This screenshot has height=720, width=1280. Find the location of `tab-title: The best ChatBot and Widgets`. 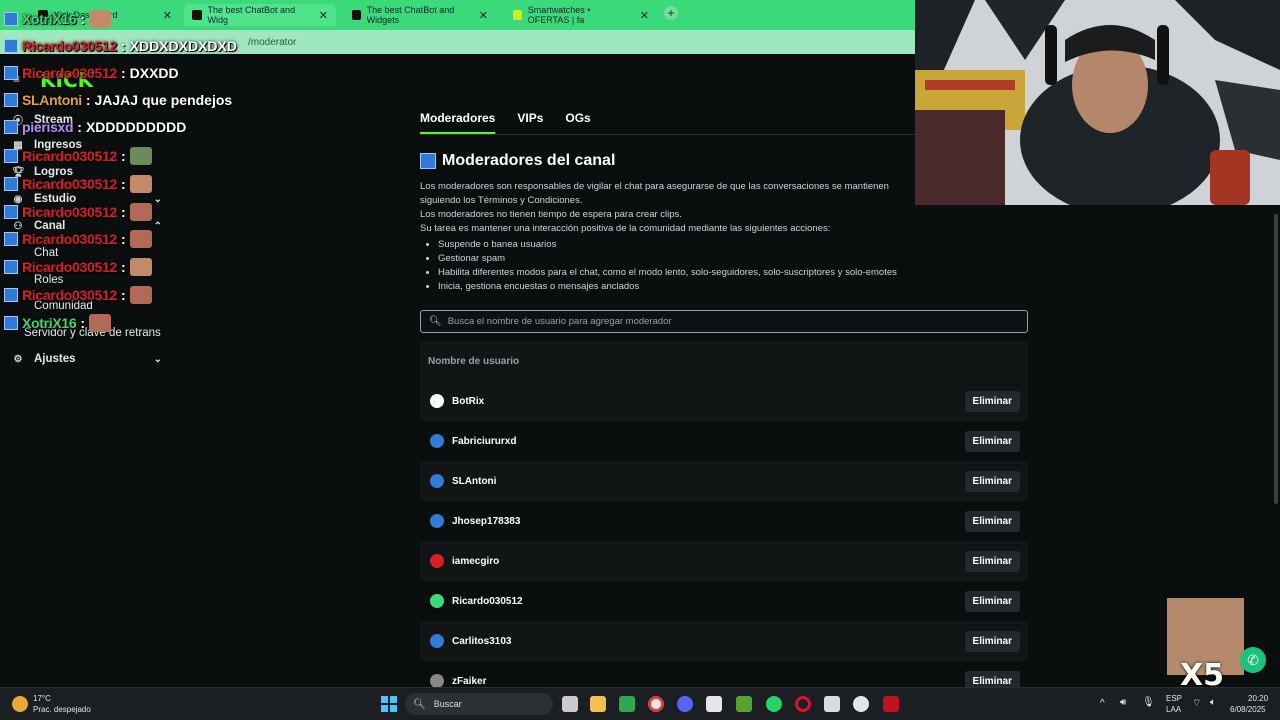

tab-title: The best ChatBot and Widgets is located at coordinates (410, 15).